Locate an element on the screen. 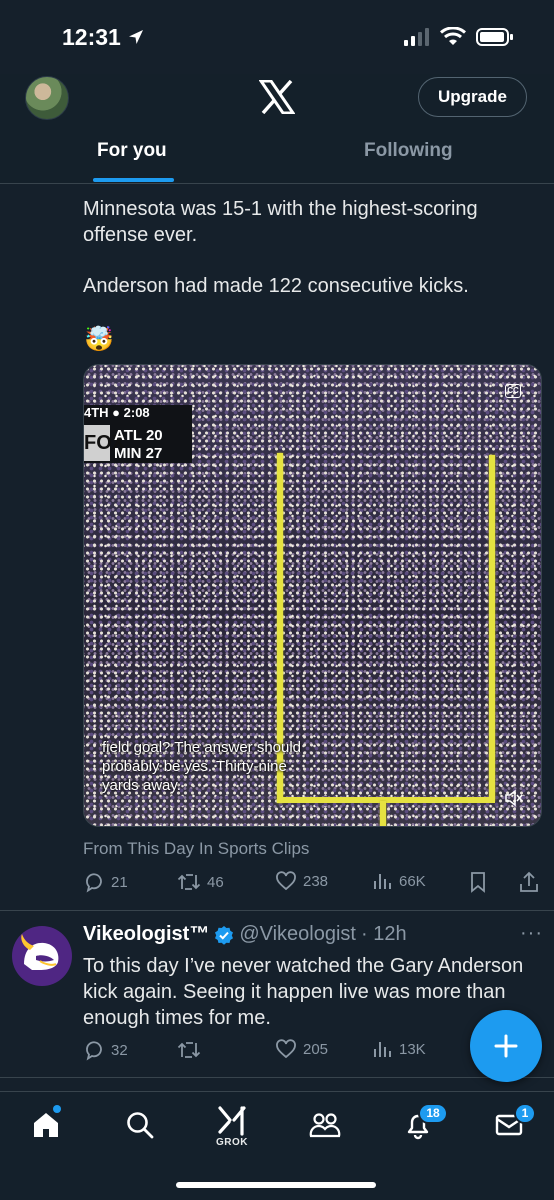 Image resolution: width=554 pixels, height=1200 pixels. reply-button: 21 is located at coordinates (105, 882).